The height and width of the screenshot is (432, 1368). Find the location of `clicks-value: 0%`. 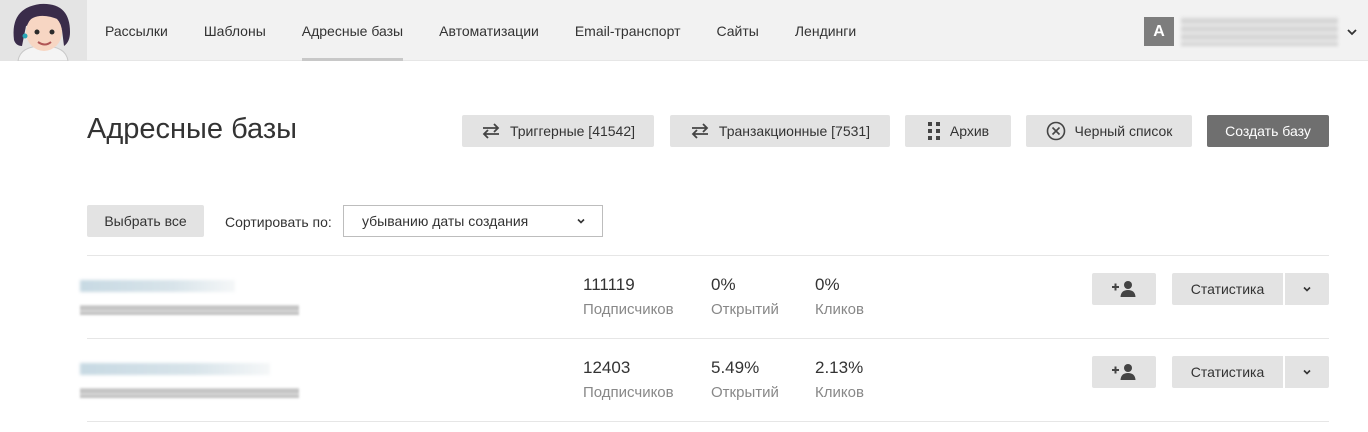

clicks-value: 0% is located at coordinates (827, 284).